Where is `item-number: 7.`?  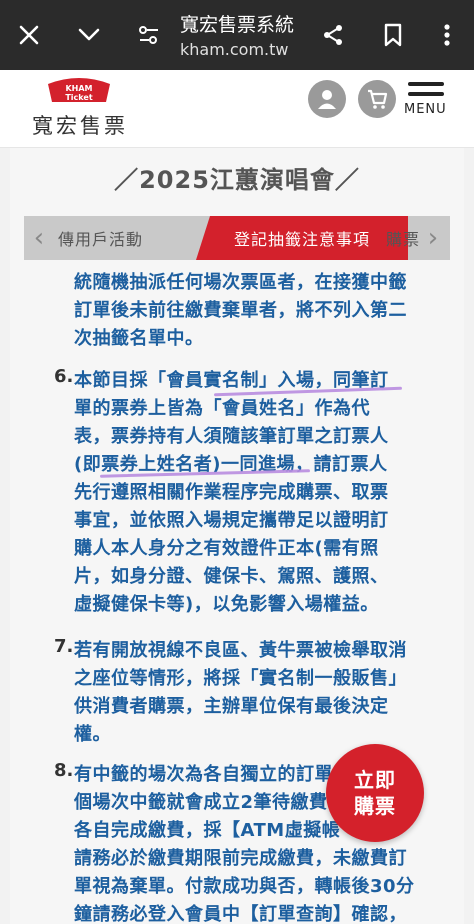
item-number: 7. is located at coordinates (64, 646).